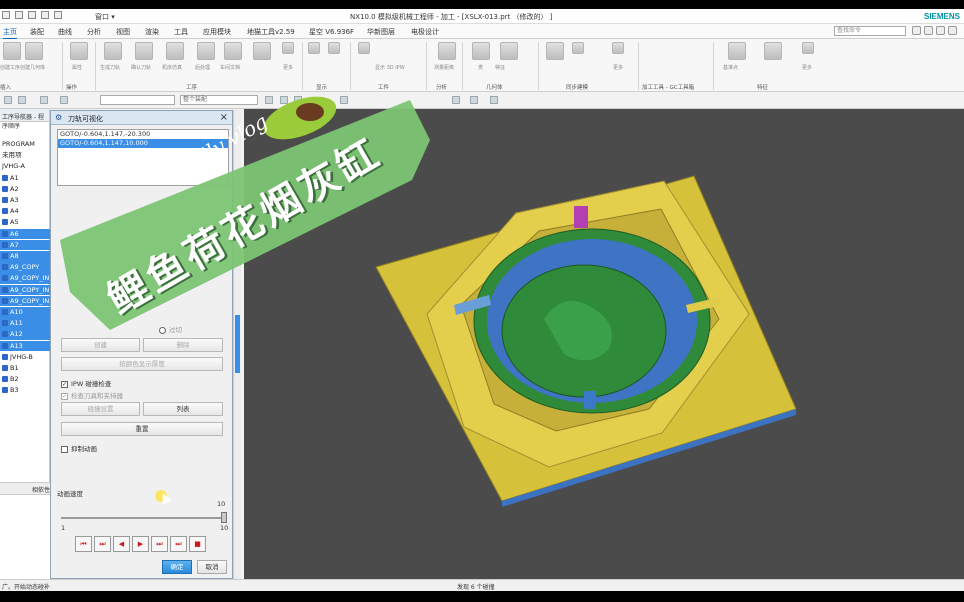 The height and width of the screenshot is (602, 964). What do you see at coordinates (79, 51) in the screenshot?
I see `properties-icon` at bounding box center [79, 51].